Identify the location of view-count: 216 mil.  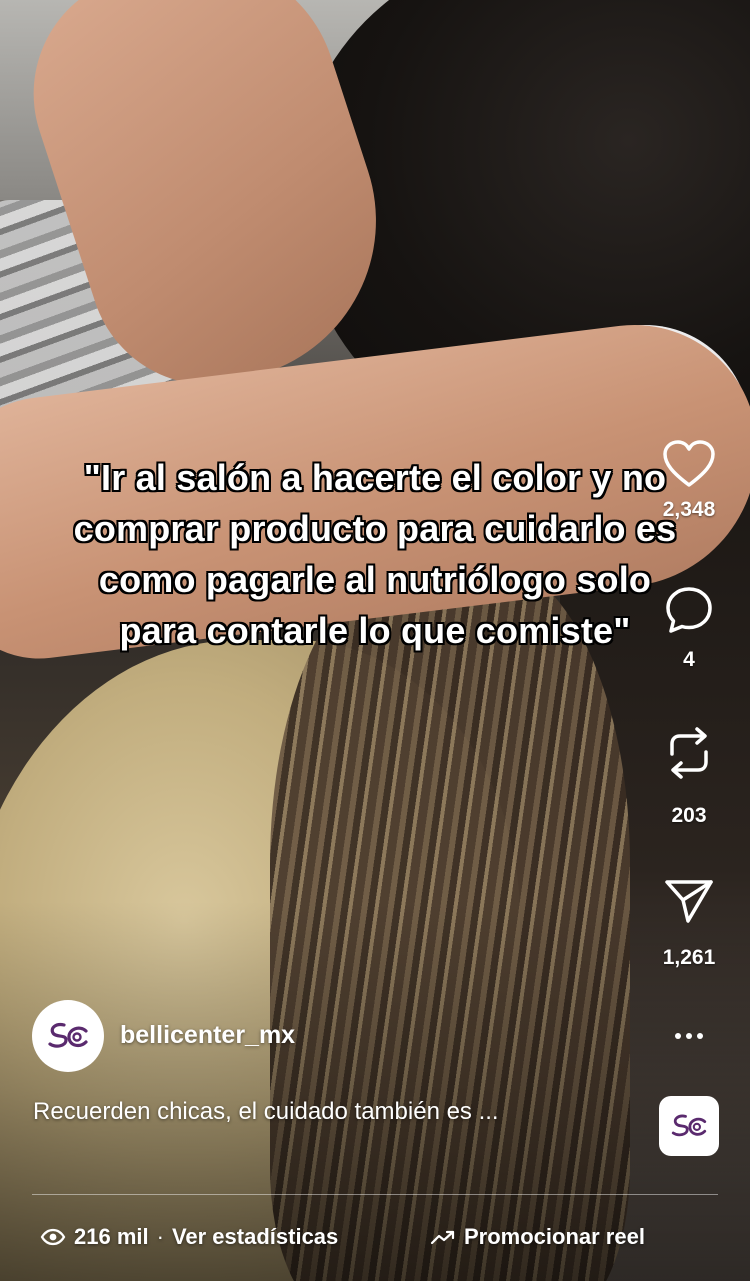
(111, 1236).